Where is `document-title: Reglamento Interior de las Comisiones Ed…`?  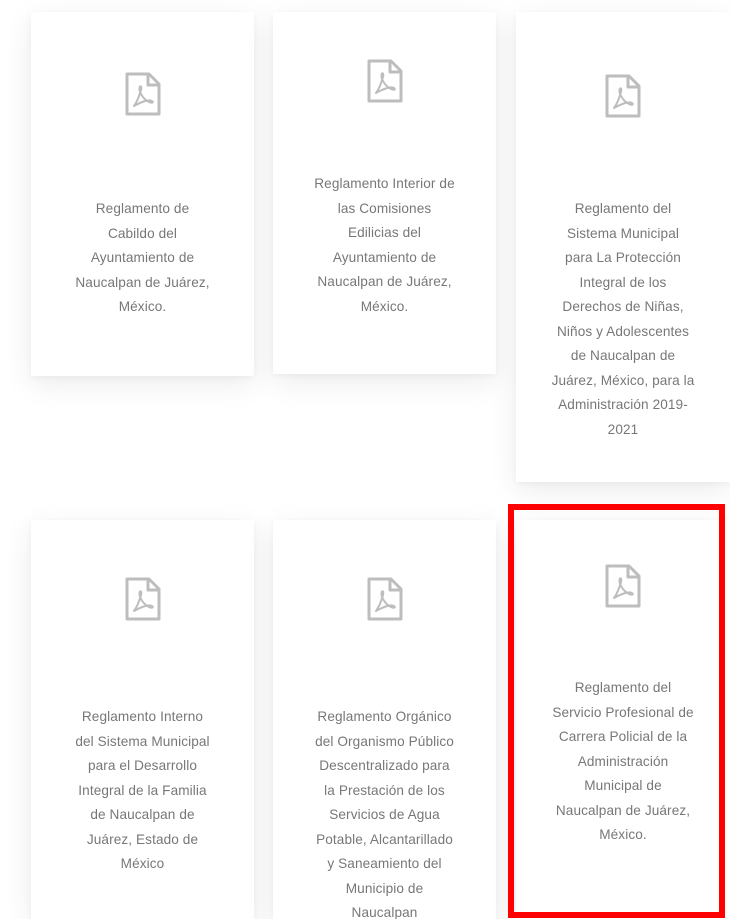 document-title: Reglamento Interior de las Comisiones Ed… is located at coordinates (384, 245).